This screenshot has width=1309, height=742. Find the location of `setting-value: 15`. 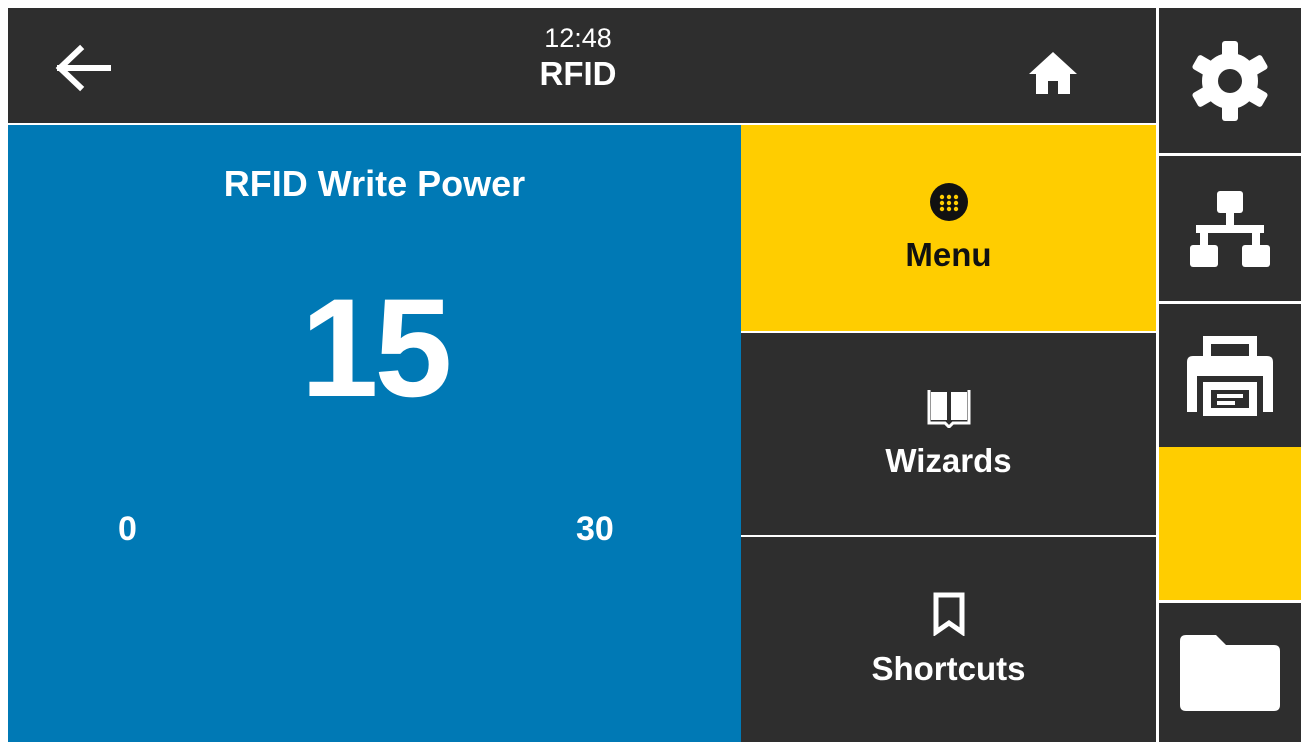

setting-value: 15 is located at coordinates (374, 348).